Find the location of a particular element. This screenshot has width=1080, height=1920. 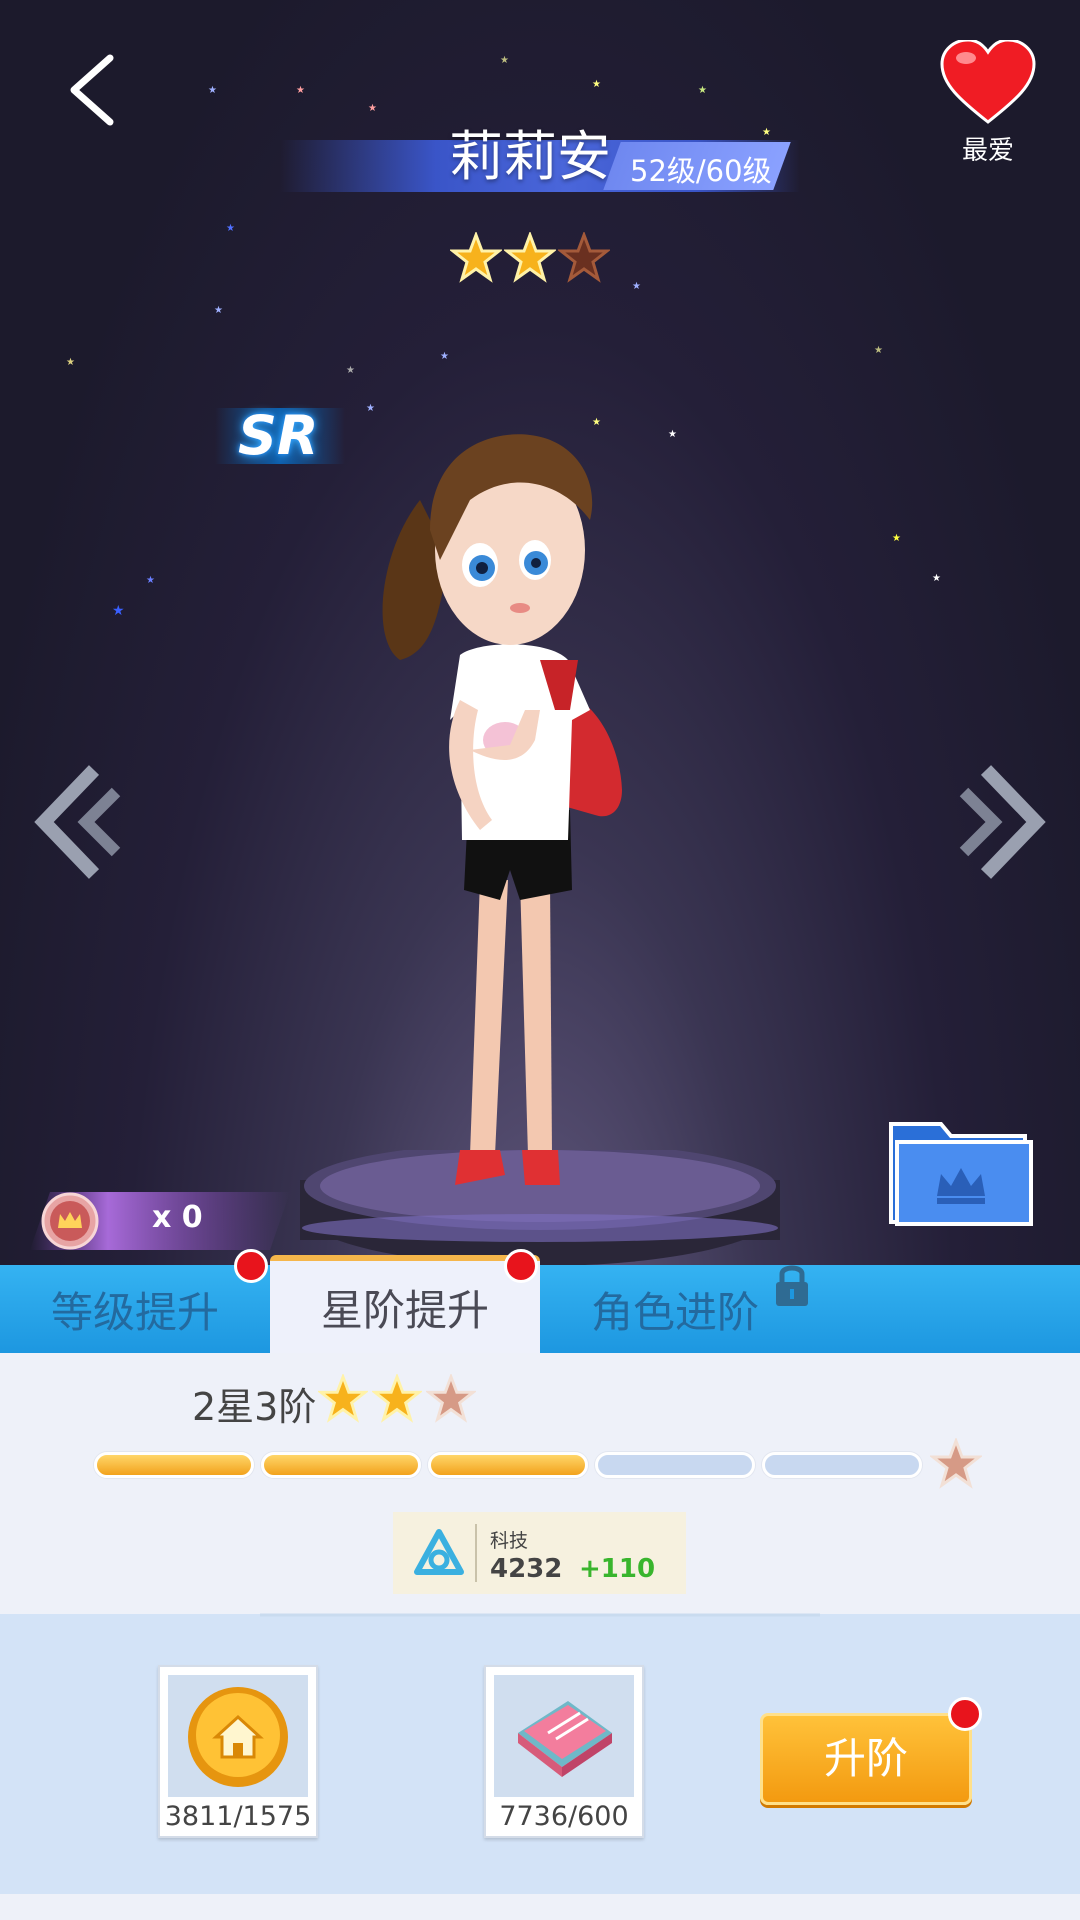

tab-level-up: 等级提升 is located at coordinates (135, 1309).